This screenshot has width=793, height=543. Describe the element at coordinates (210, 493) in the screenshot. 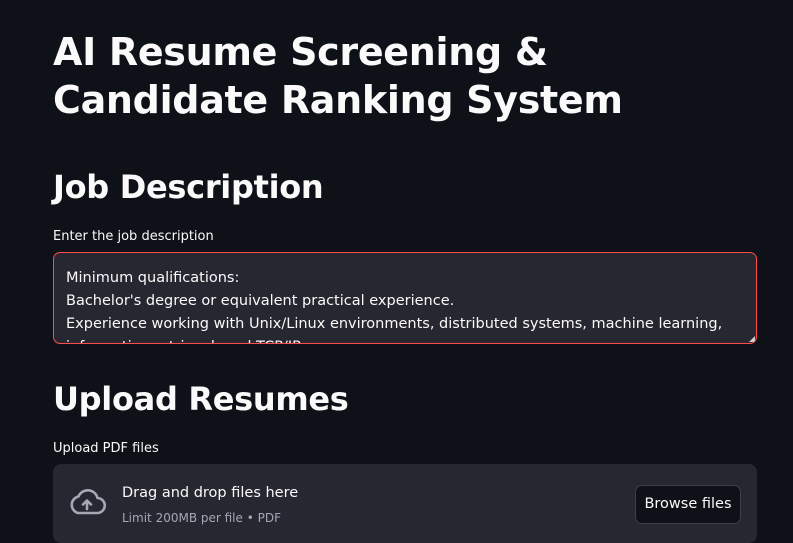

I see `dropzone-instructions: Drag and drop files here` at that location.